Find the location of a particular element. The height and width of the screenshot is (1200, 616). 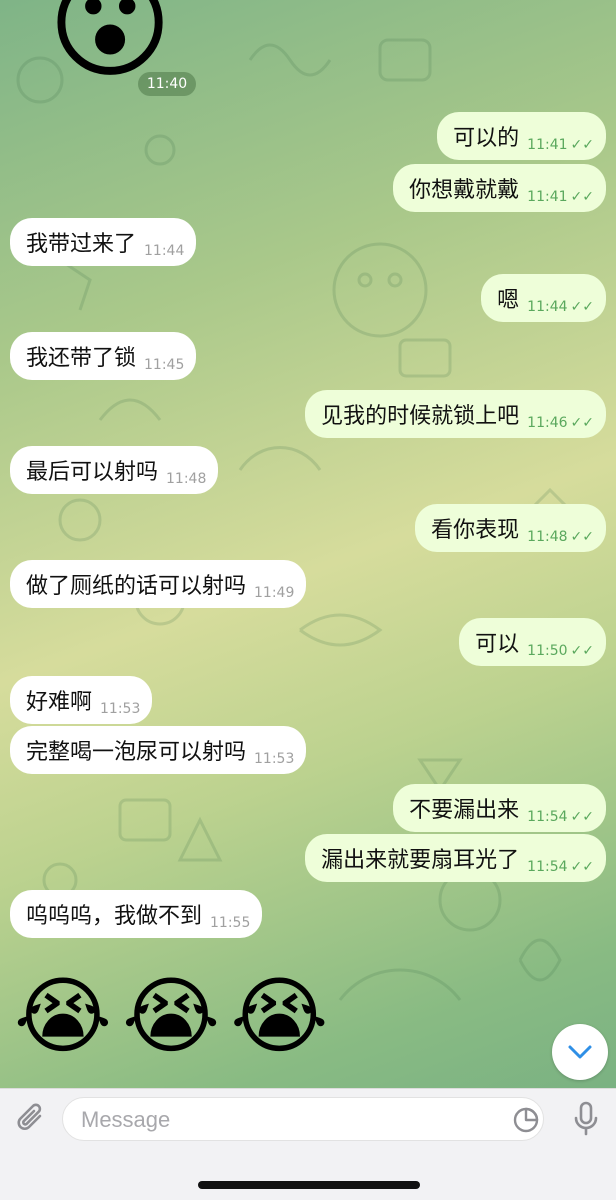

attach-button is located at coordinates (32, 1119).